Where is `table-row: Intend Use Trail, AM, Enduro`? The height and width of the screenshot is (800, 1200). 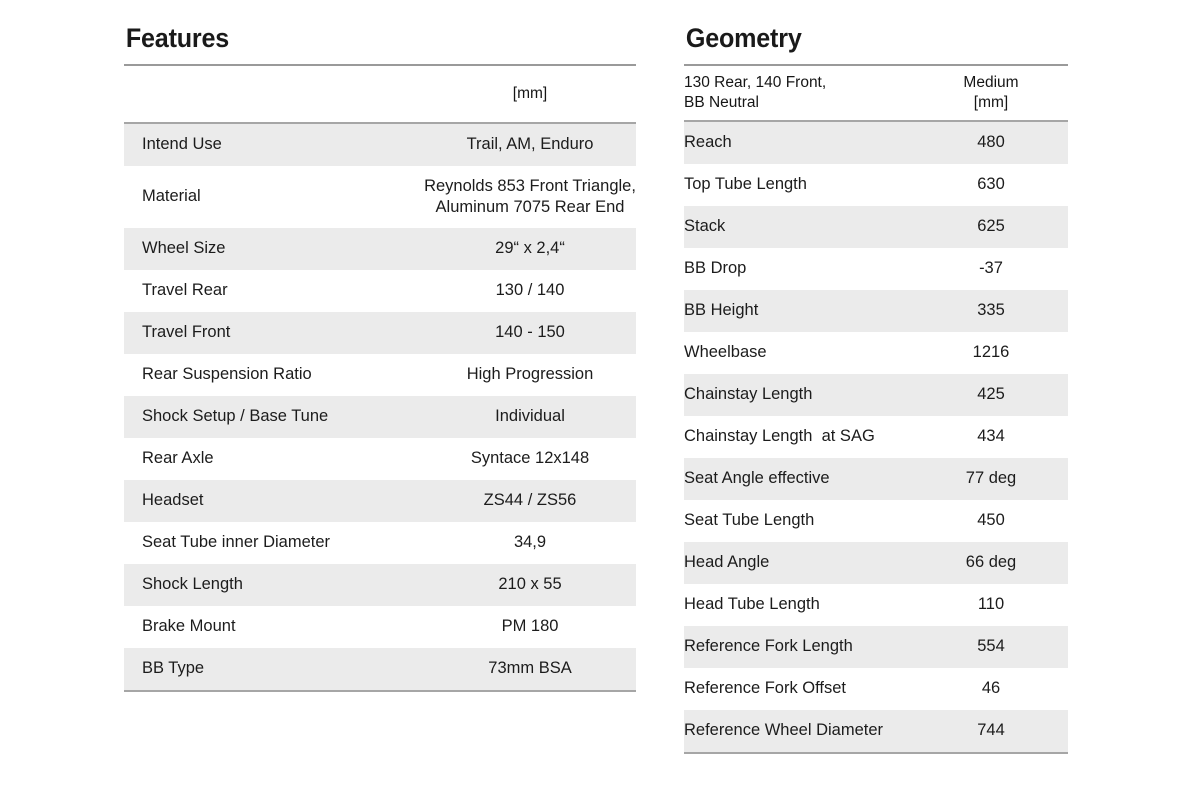
table-row: Intend Use Trail, AM, Enduro is located at coordinates (380, 145).